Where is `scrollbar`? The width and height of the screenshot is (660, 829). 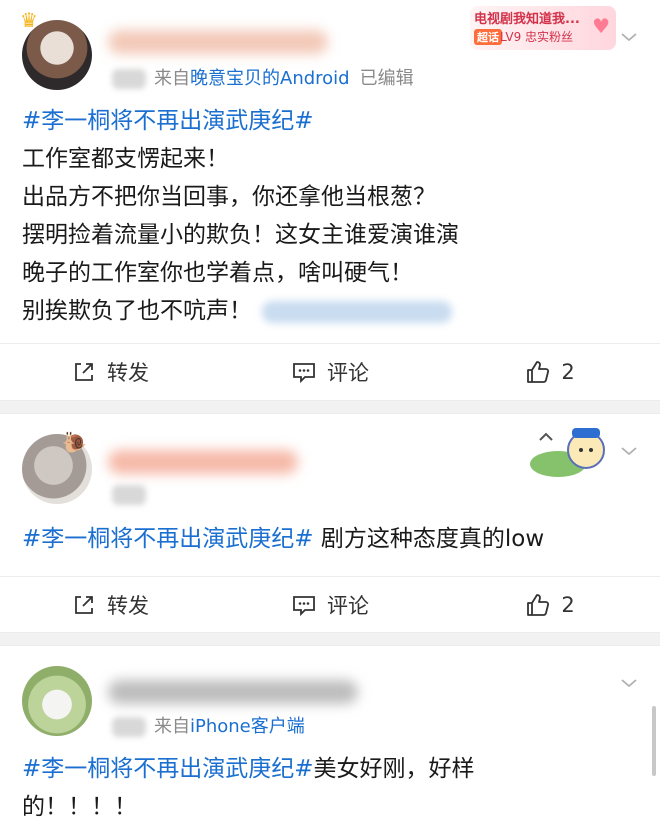 scrollbar is located at coordinates (654, 741).